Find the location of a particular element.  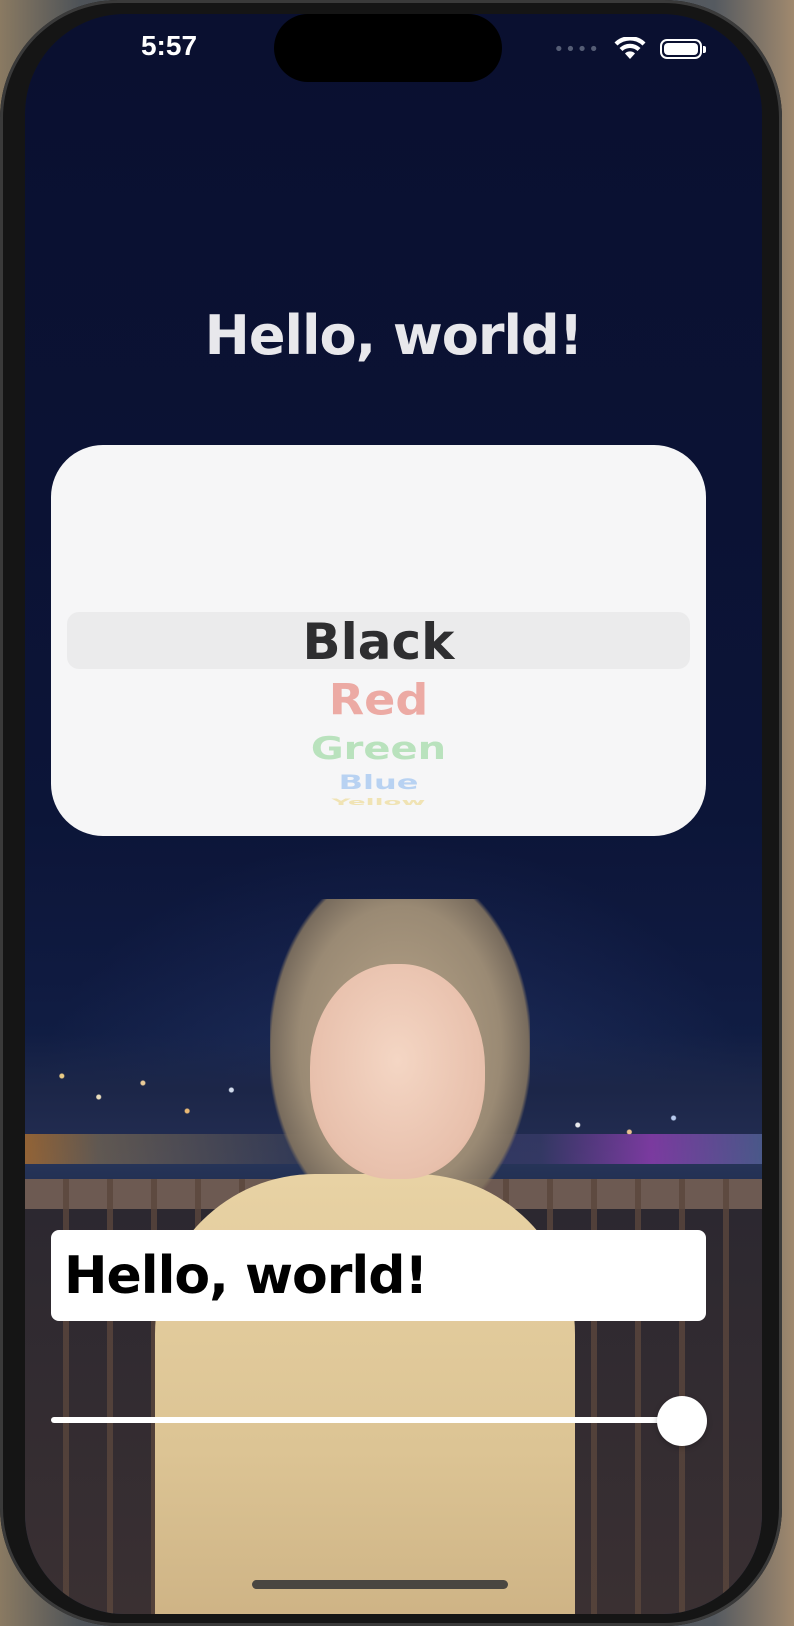

picker-option-yellow: Yellow is located at coordinates (378, 802).